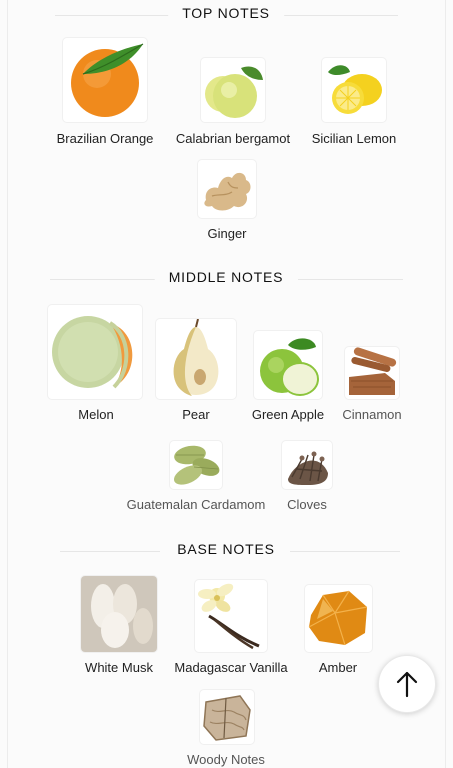 The image size is (453, 768). I want to click on cinnamon-icon, so click(372, 373).